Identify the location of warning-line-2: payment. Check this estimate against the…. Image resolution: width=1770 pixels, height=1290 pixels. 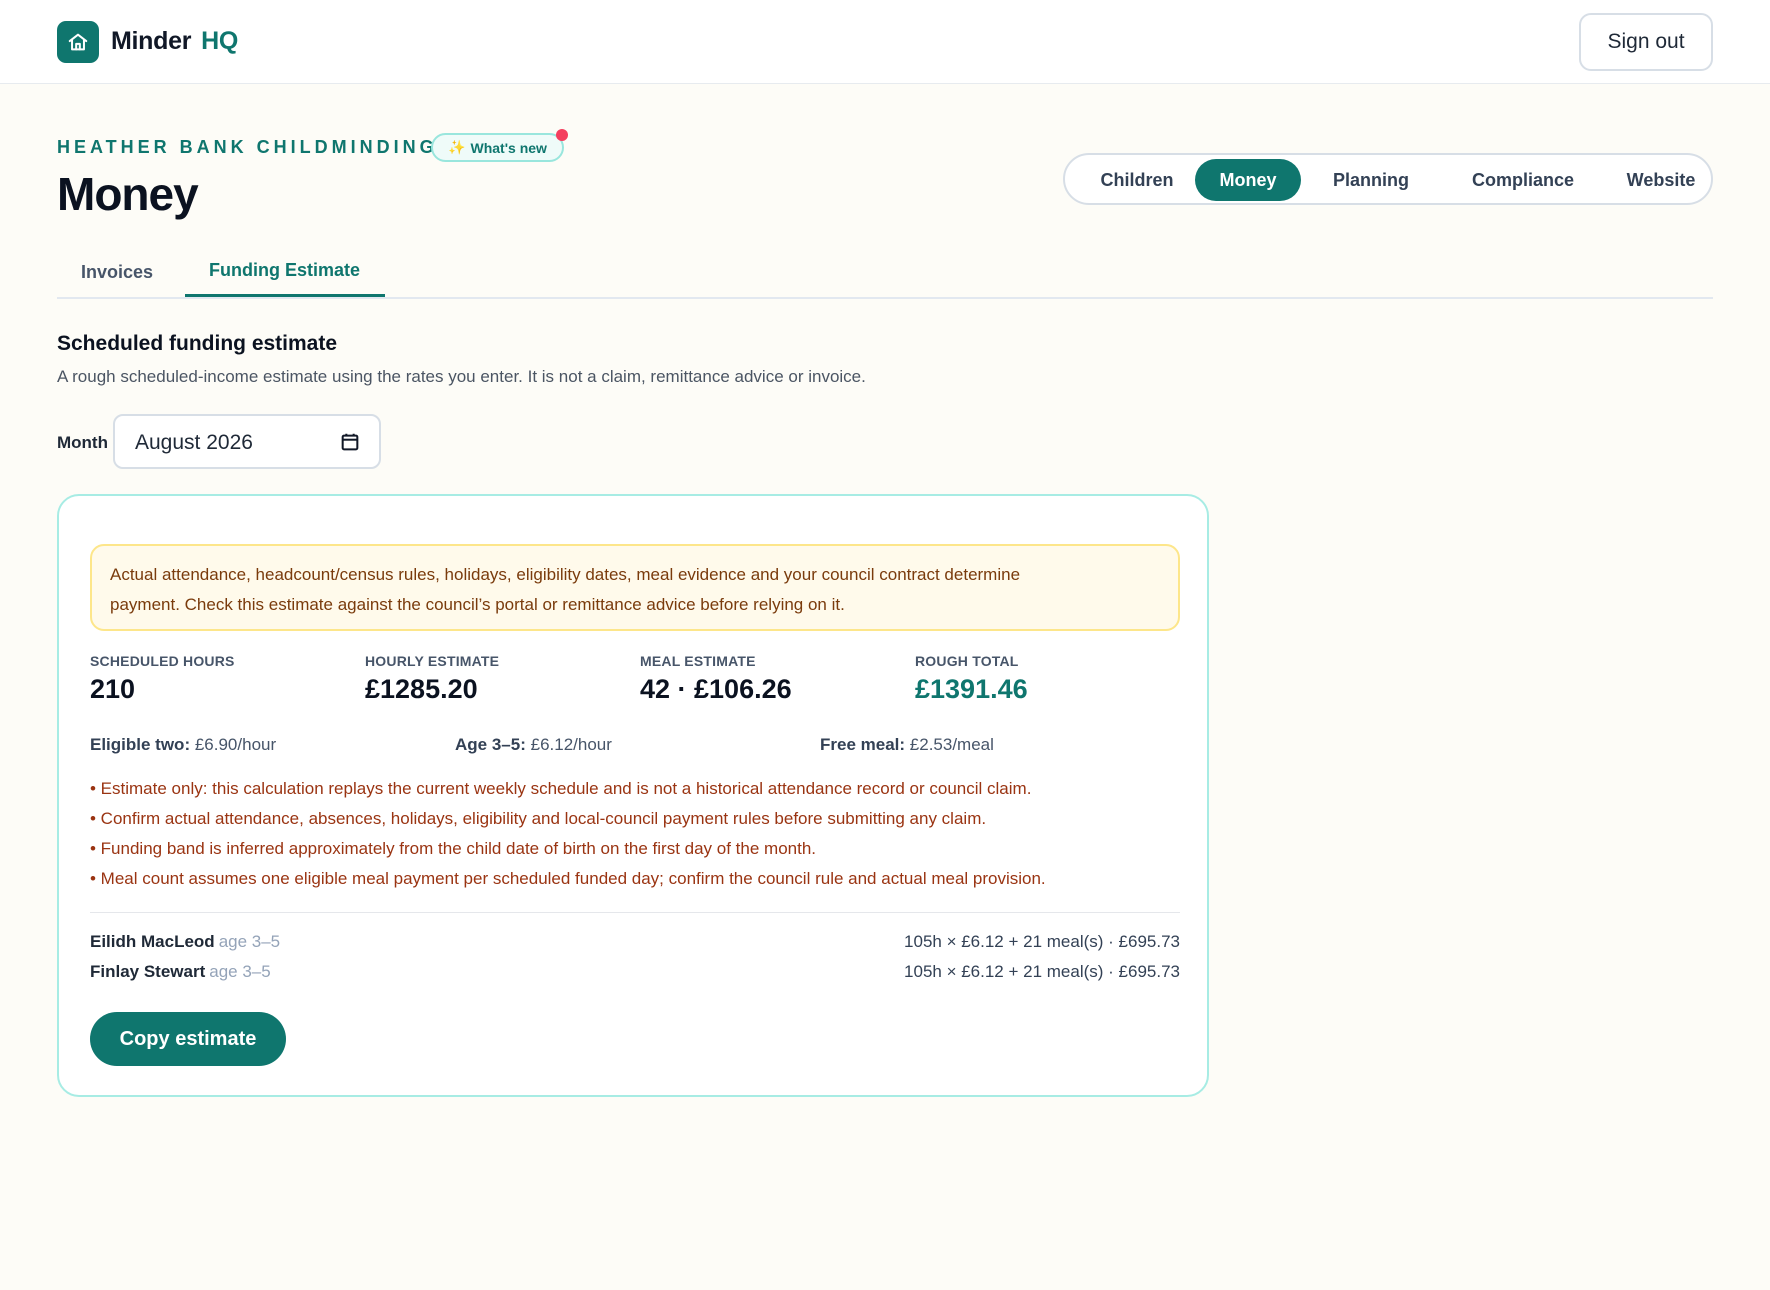
(477, 604).